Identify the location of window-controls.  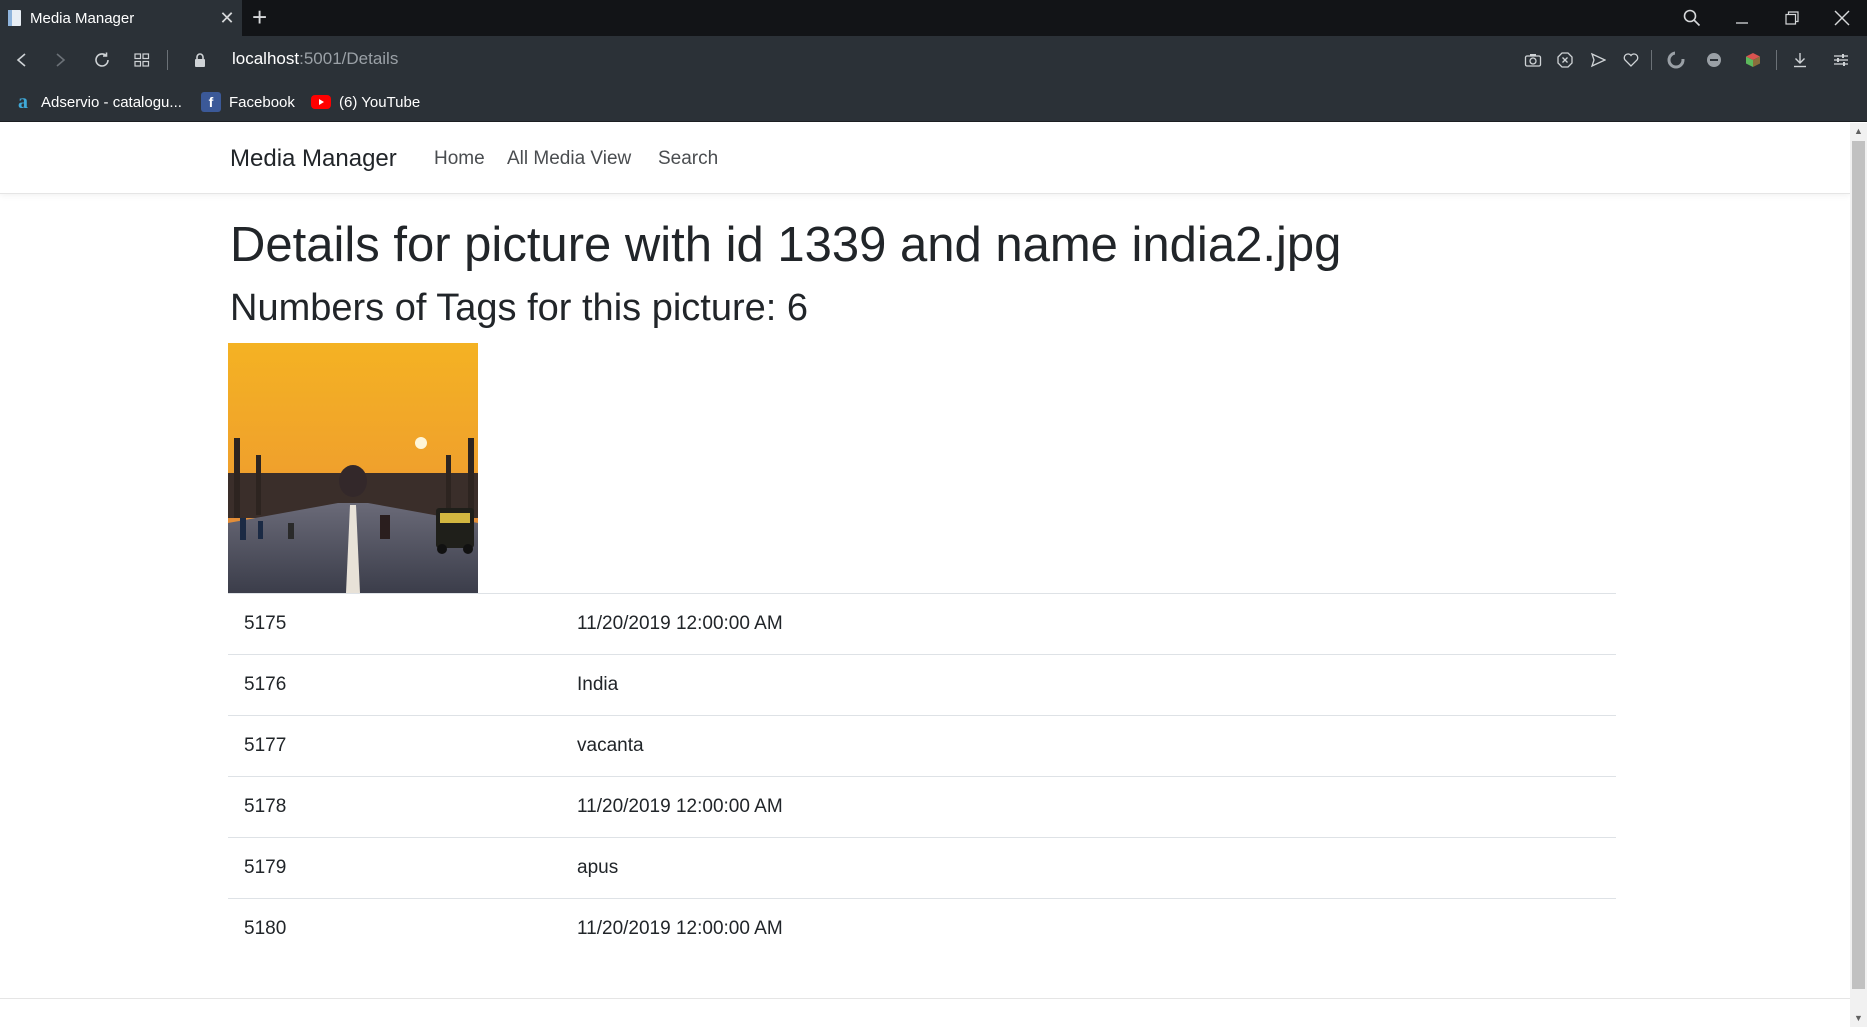
(1767, 18).